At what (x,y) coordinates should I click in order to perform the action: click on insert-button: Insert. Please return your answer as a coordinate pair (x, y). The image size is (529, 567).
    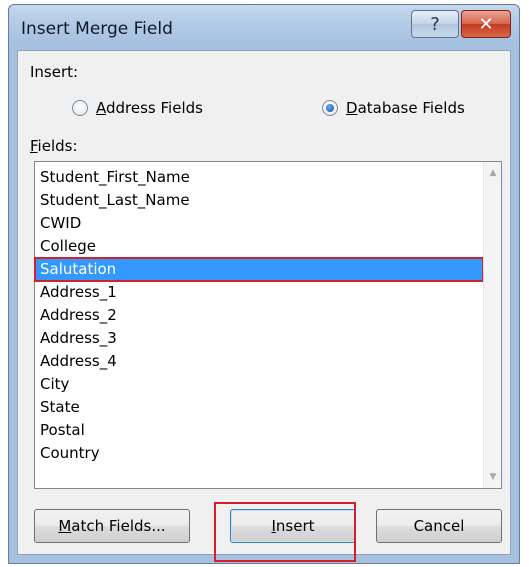
    Looking at the image, I should click on (293, 526).